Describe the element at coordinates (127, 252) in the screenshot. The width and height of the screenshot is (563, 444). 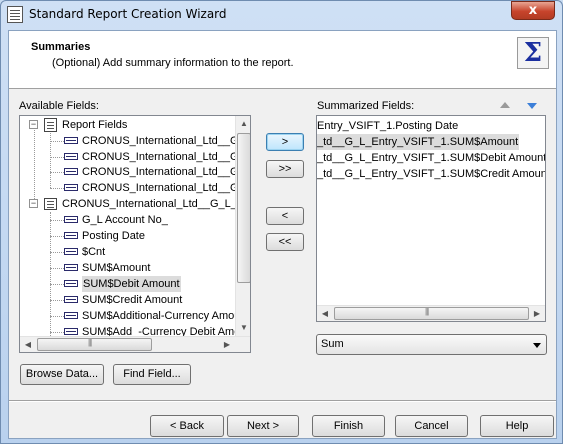
I see `tree-item-field: $Cnt` at that location.